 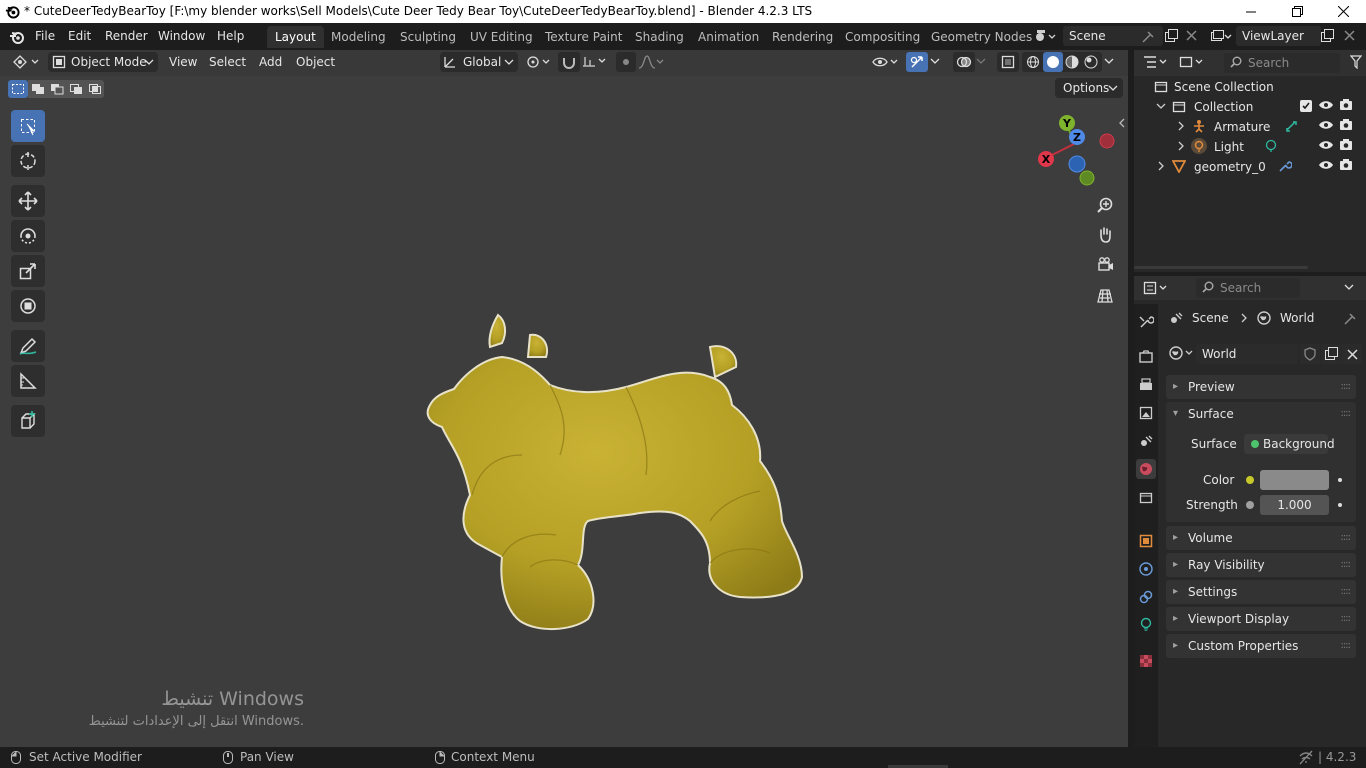 What do you see at coordinates (17, 37) in the screenshot?
I see `blender-menu-icon` at bounding box center [17, 37].